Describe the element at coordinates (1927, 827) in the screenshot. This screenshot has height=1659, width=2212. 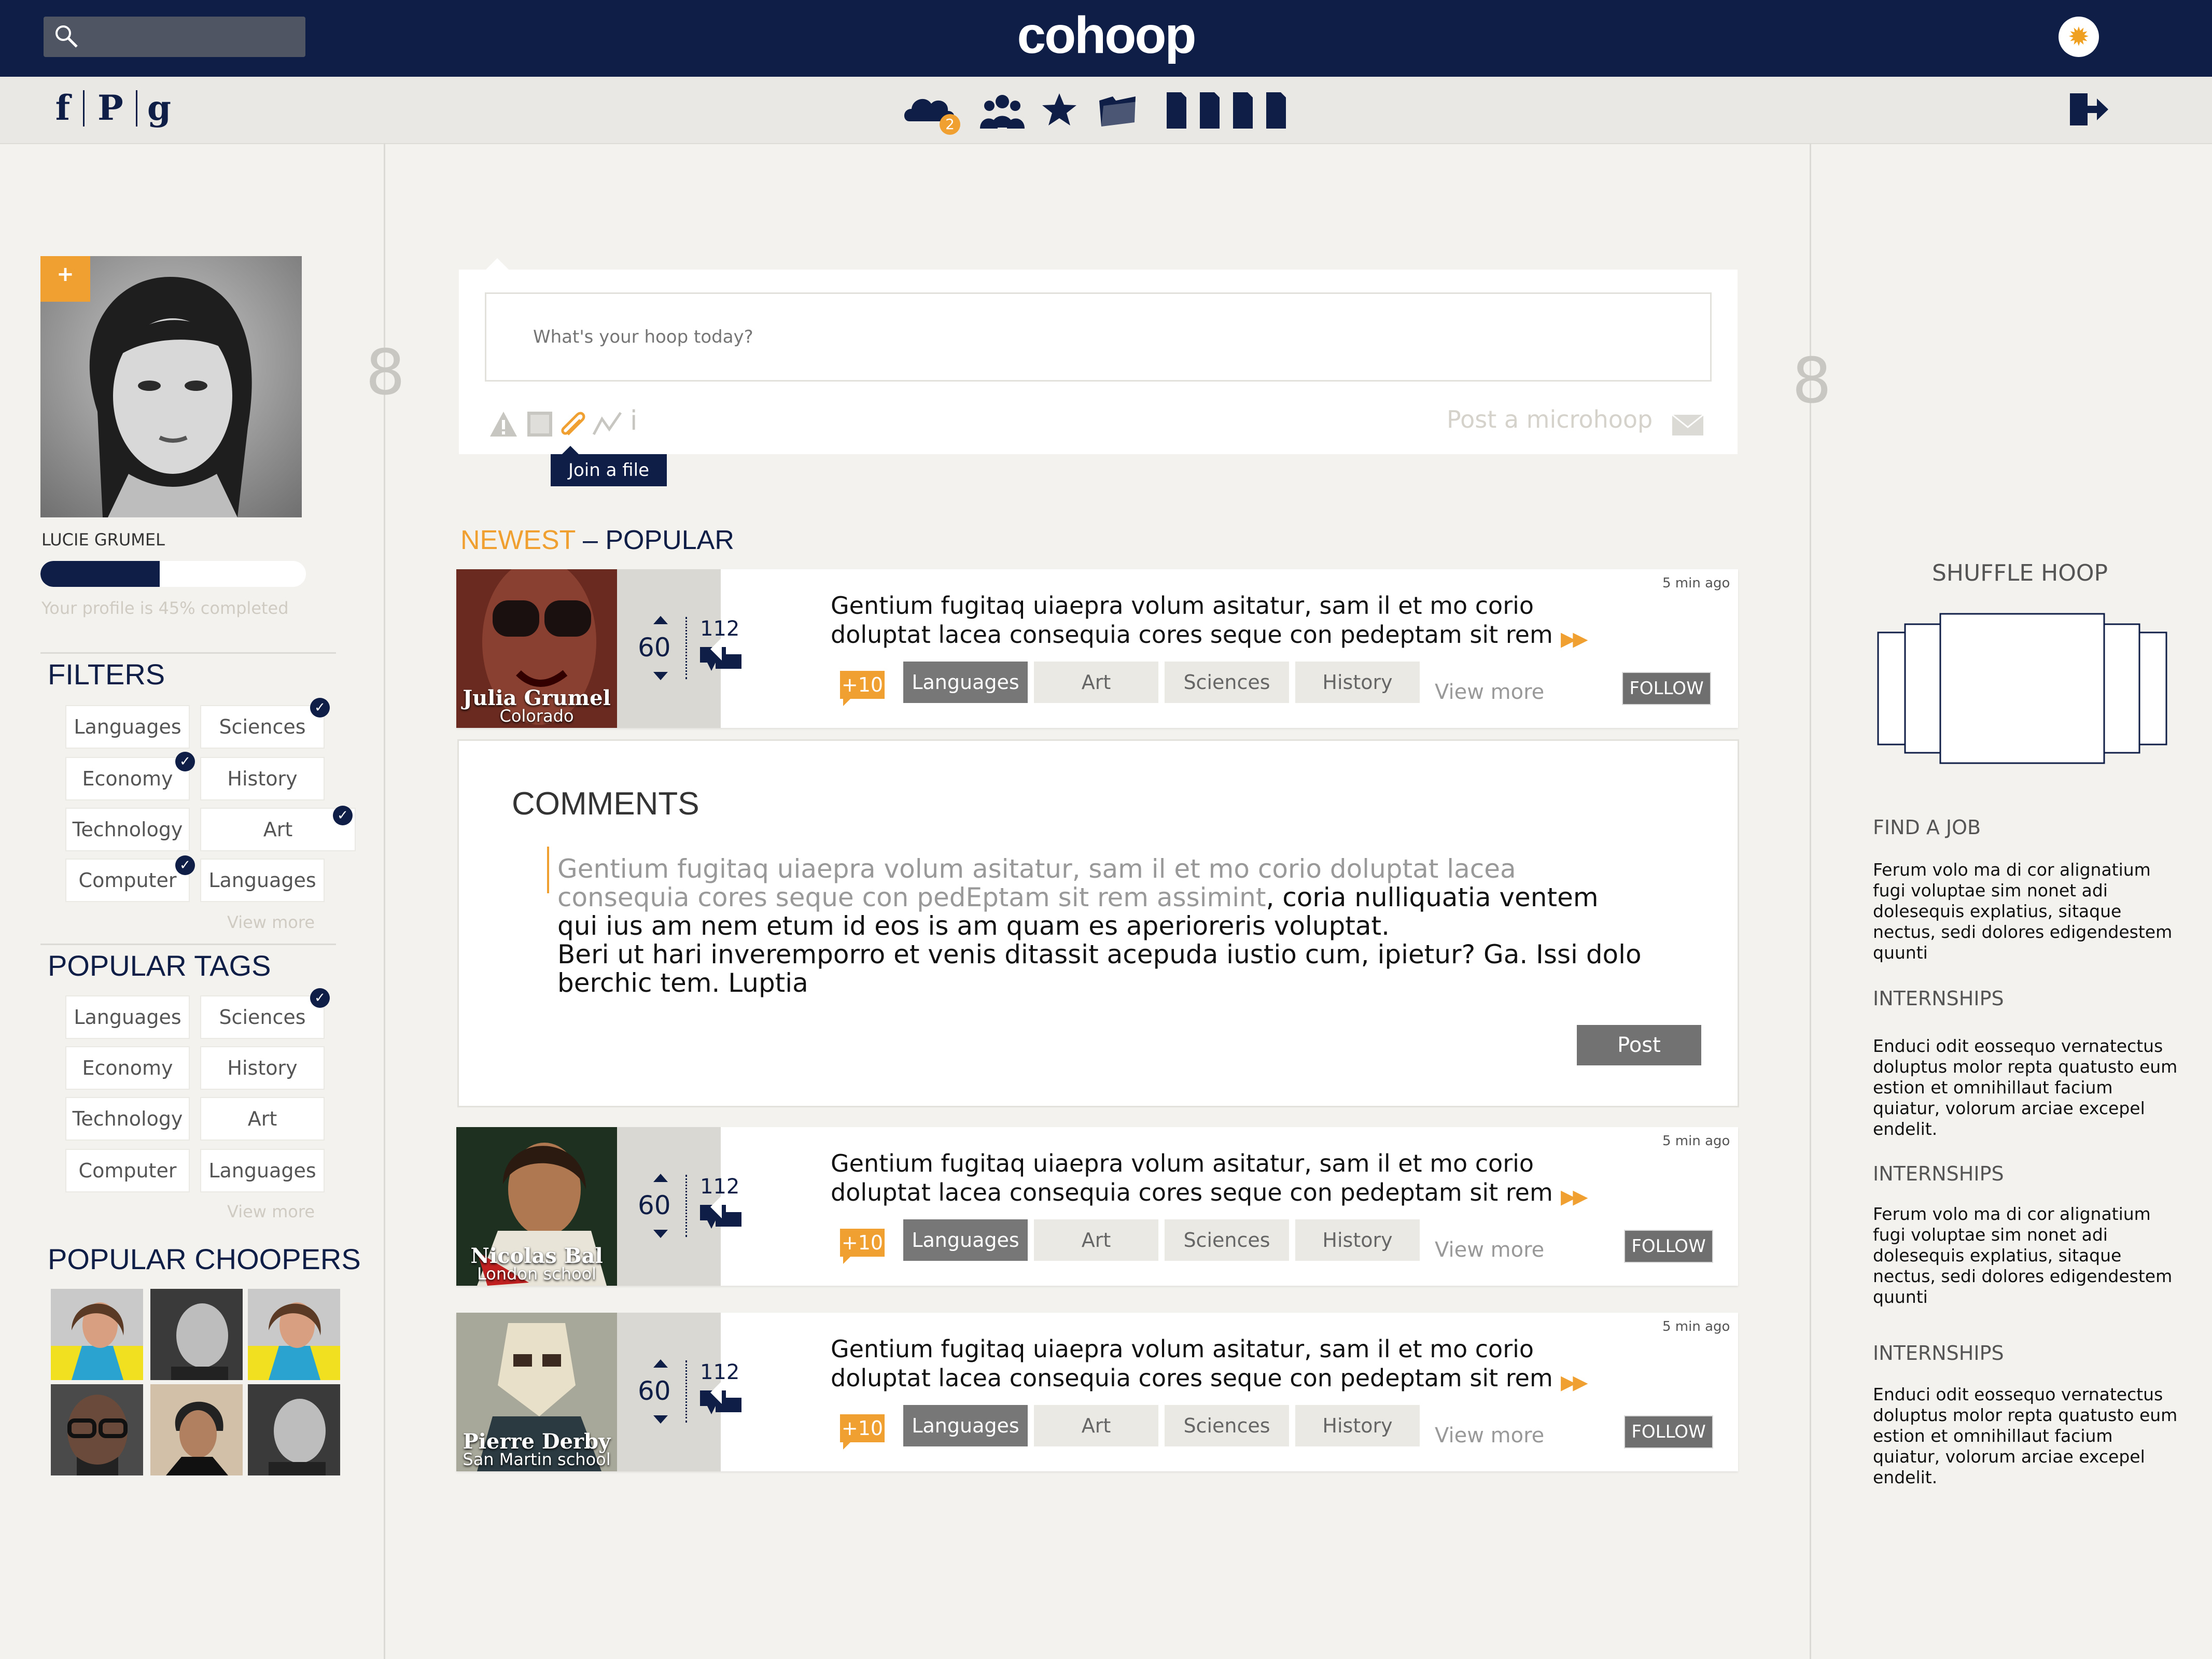
I see `find-job-title: FIND A JOB` at that location.